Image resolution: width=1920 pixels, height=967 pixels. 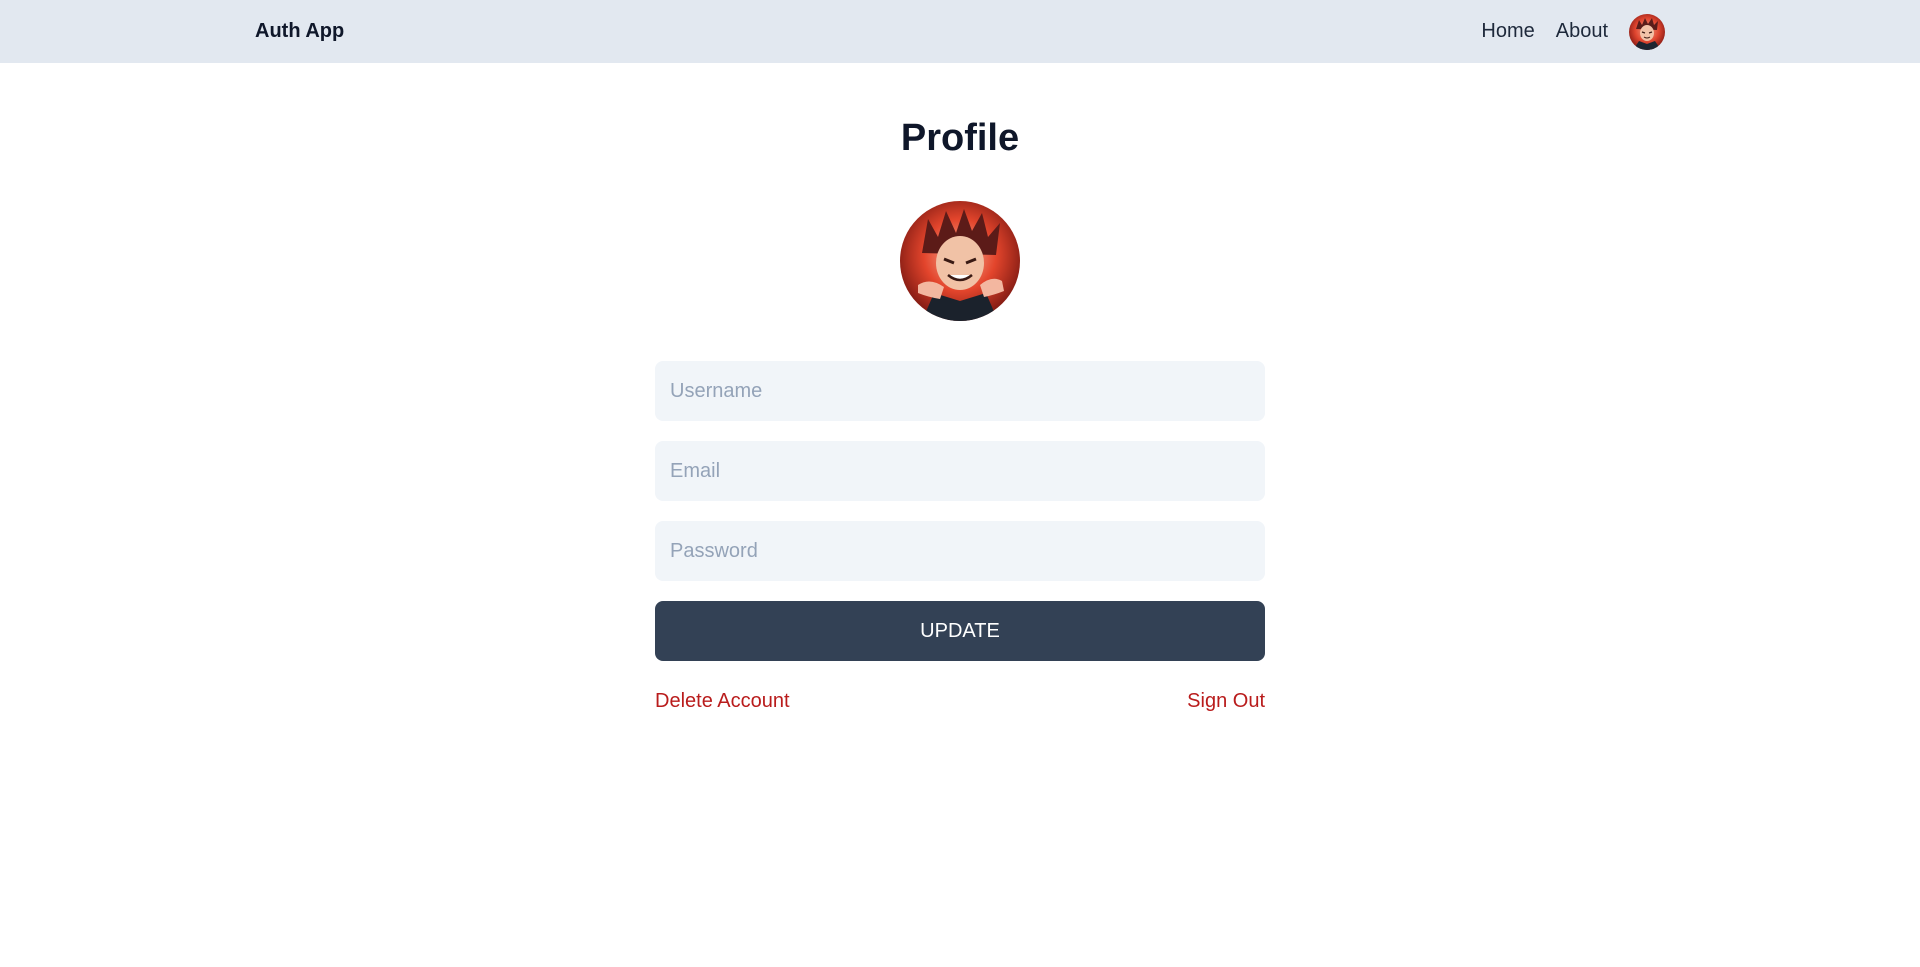 I want to click on profile-avatar-wrapper, so click(x=960, y=261).